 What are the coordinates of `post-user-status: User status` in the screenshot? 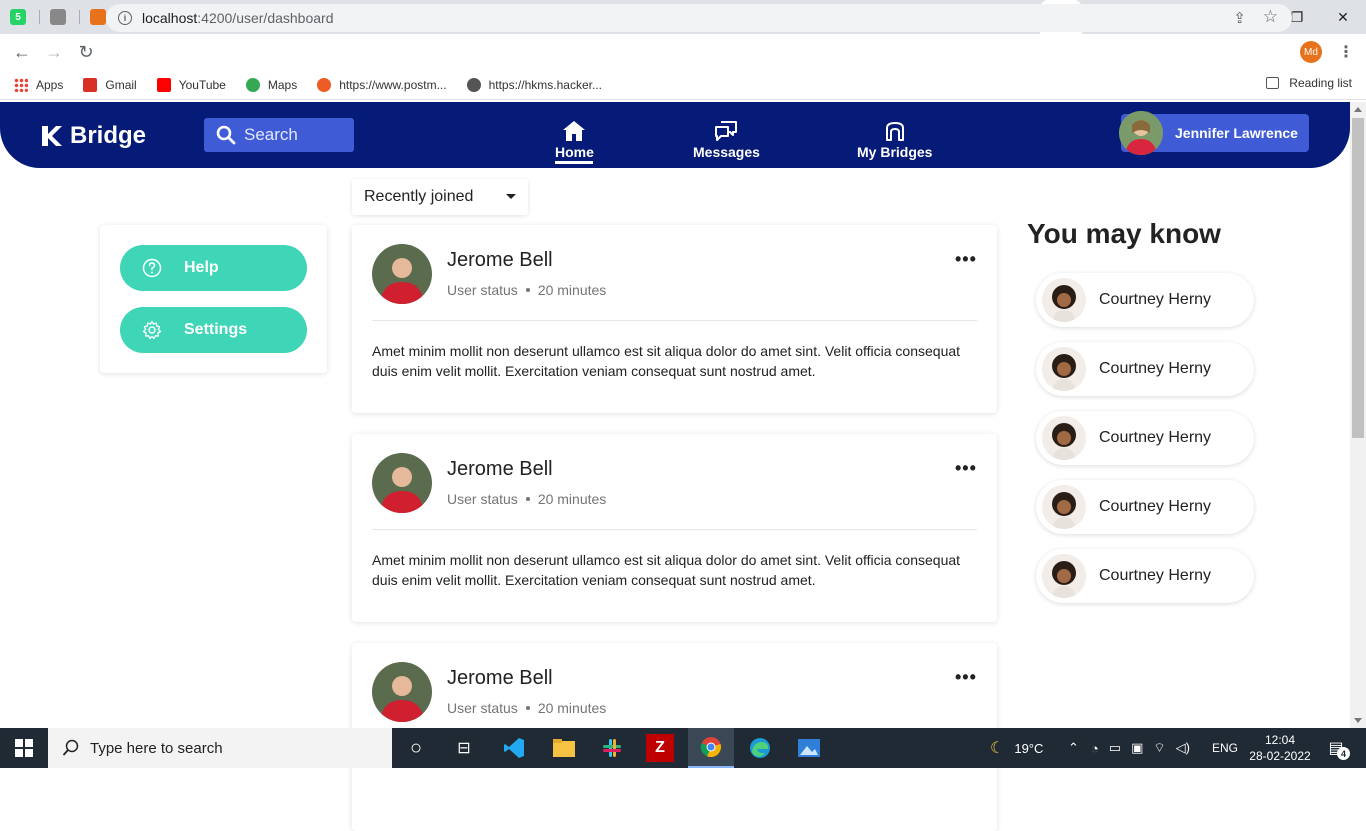 It's located at (482, 499).